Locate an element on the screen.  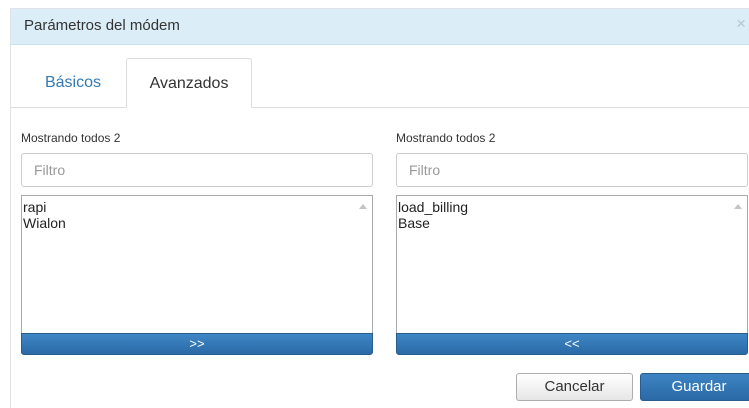
close-icon: × is located at coordinates (741, 23).